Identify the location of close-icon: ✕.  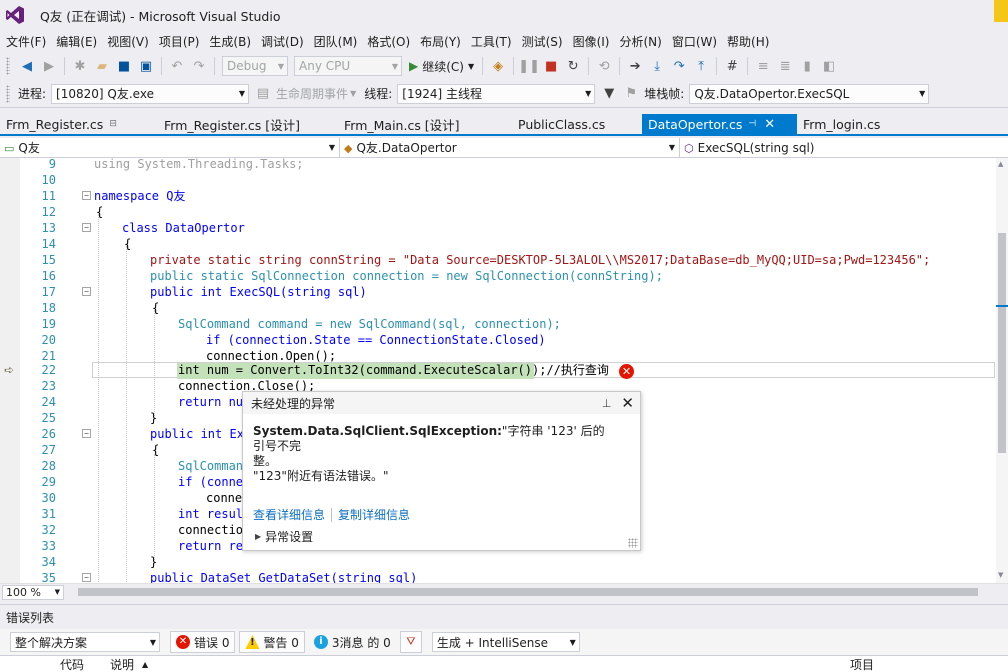
(627, 403).